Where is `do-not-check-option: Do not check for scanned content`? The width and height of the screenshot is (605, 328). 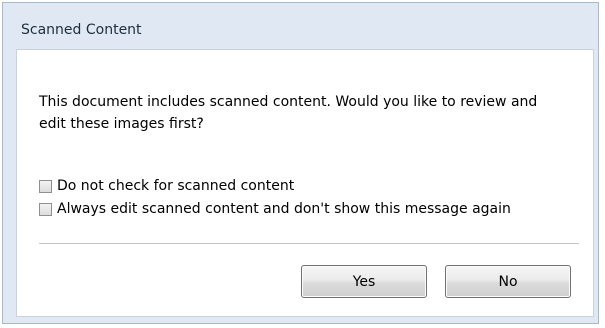 do-not-check-option: Do not check for scanned content is located at coordinates (166, 186).